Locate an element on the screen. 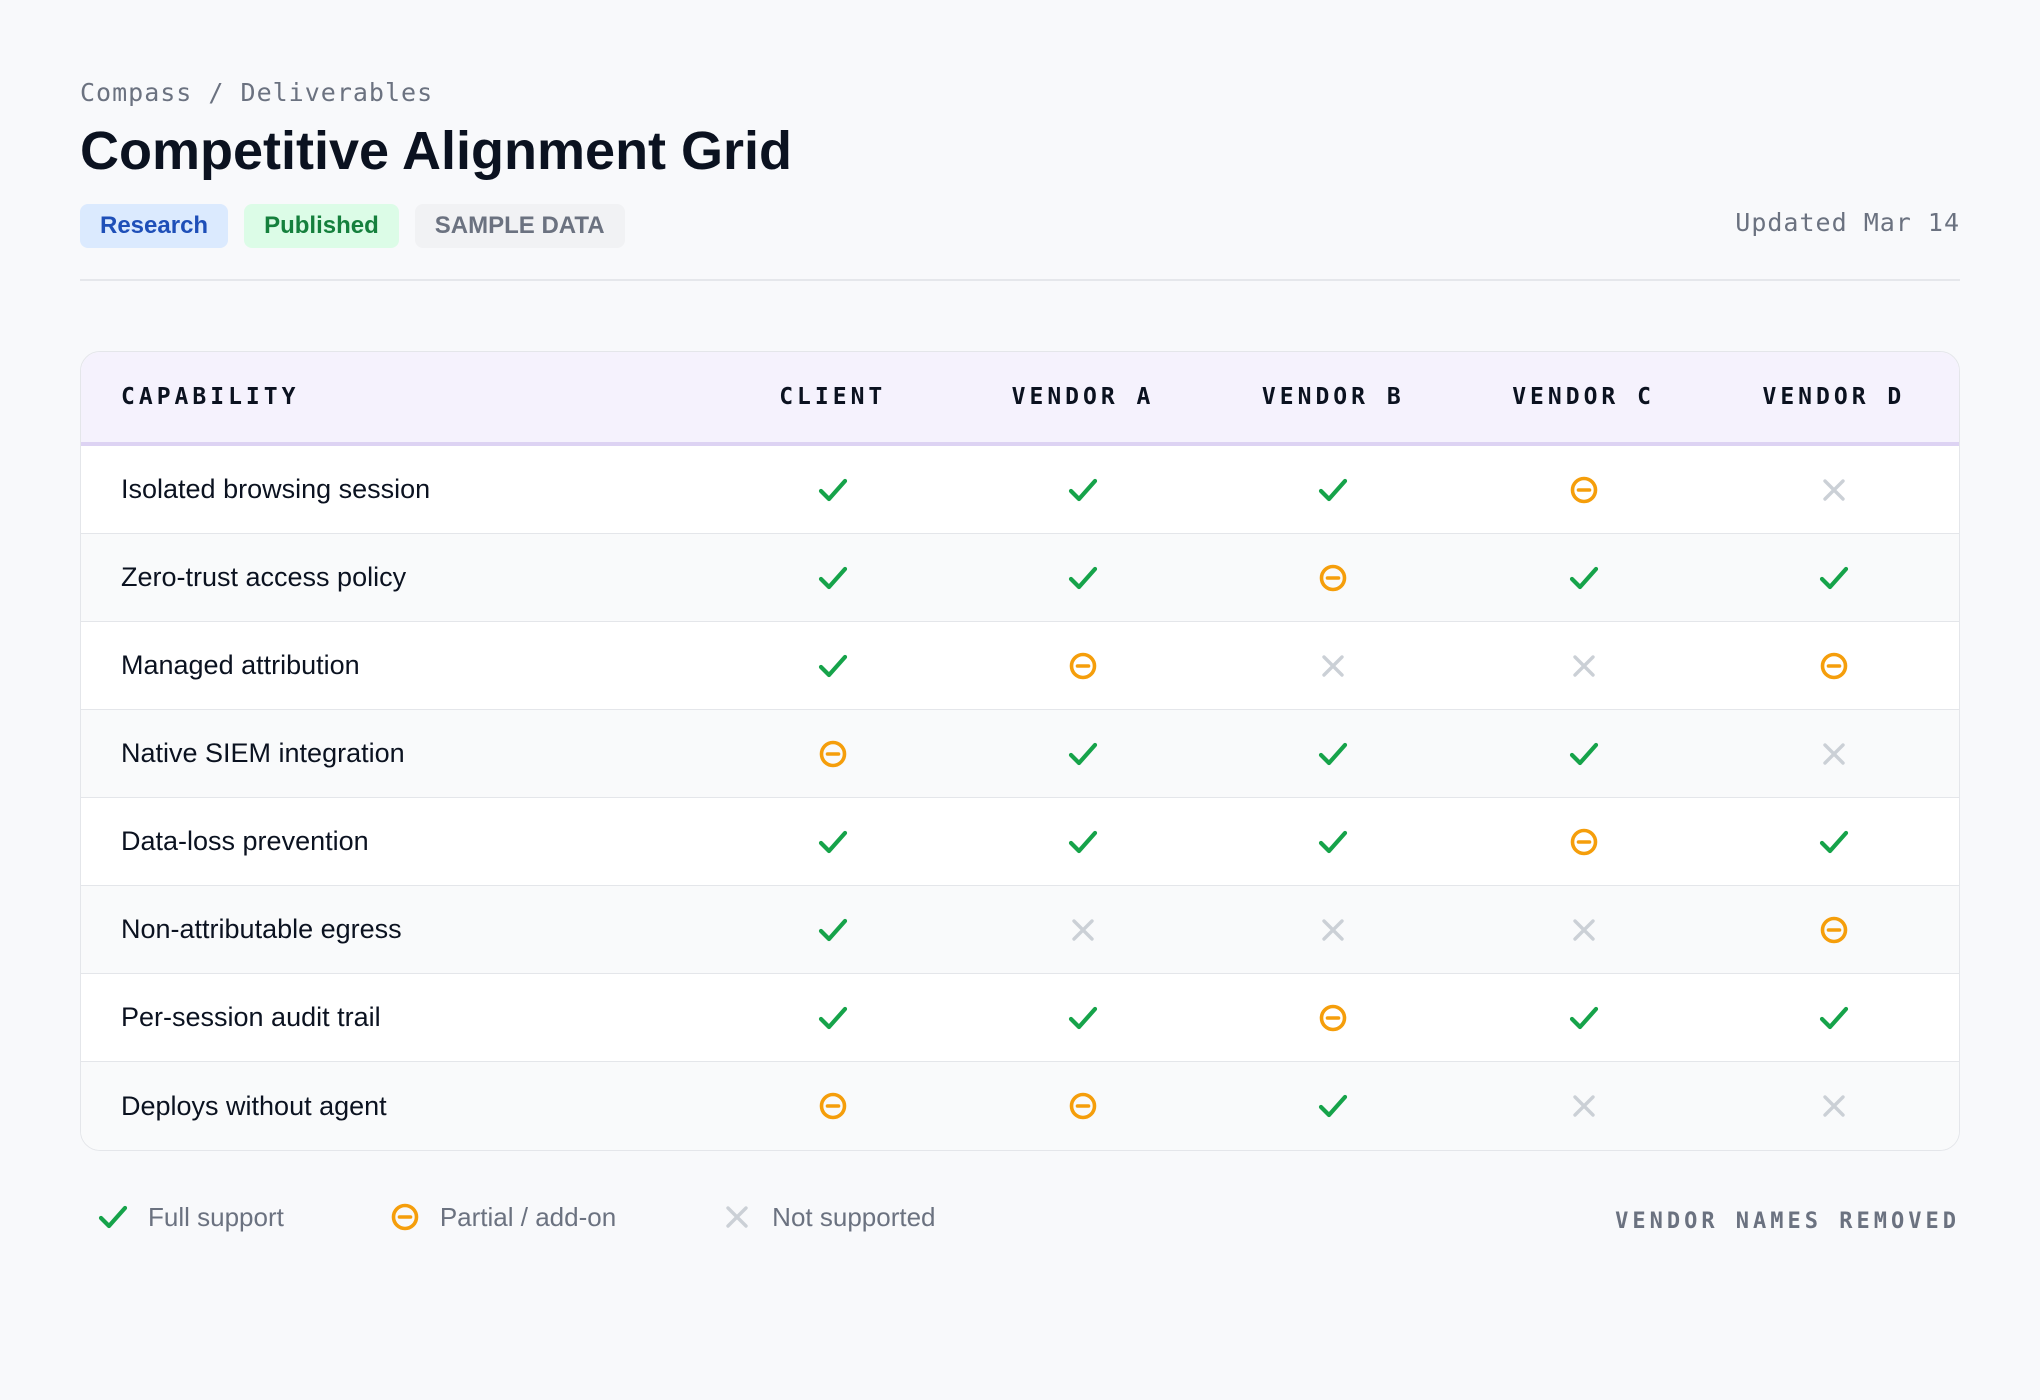 The width and height of the screenshot is (2040, 1400). column-header-vendor-a: VENDOR A is located at coordinates (1083, 397).